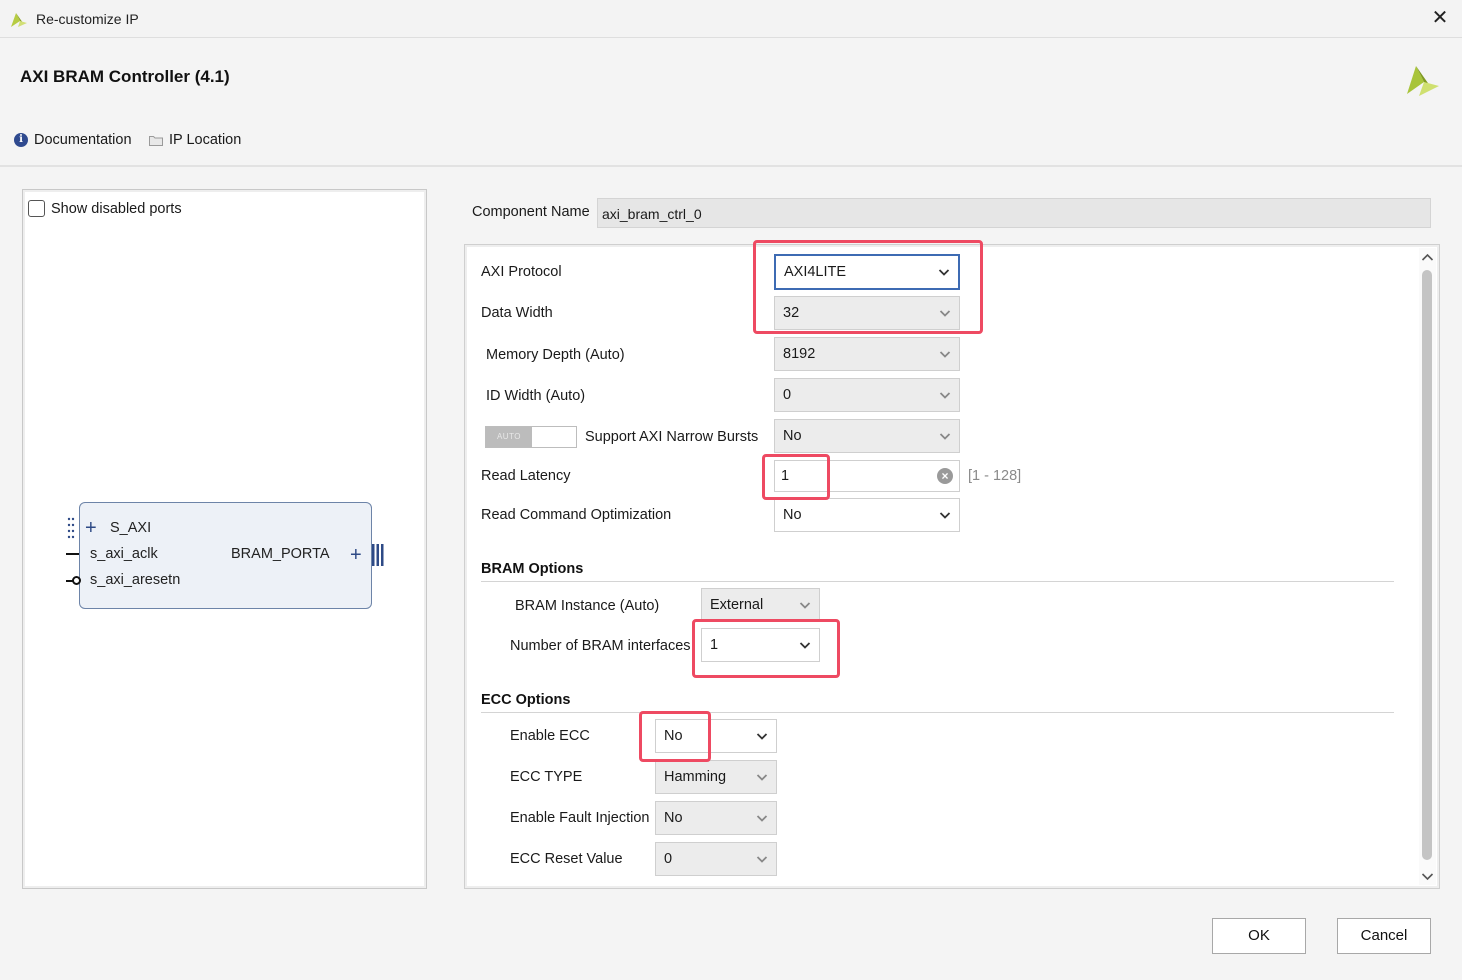 Image resolution: width=1462 pixels, height=980 pixels. Describe the element at coordinates (1259, 936) in the screenshot. I see `ok-button: OK` at that location.